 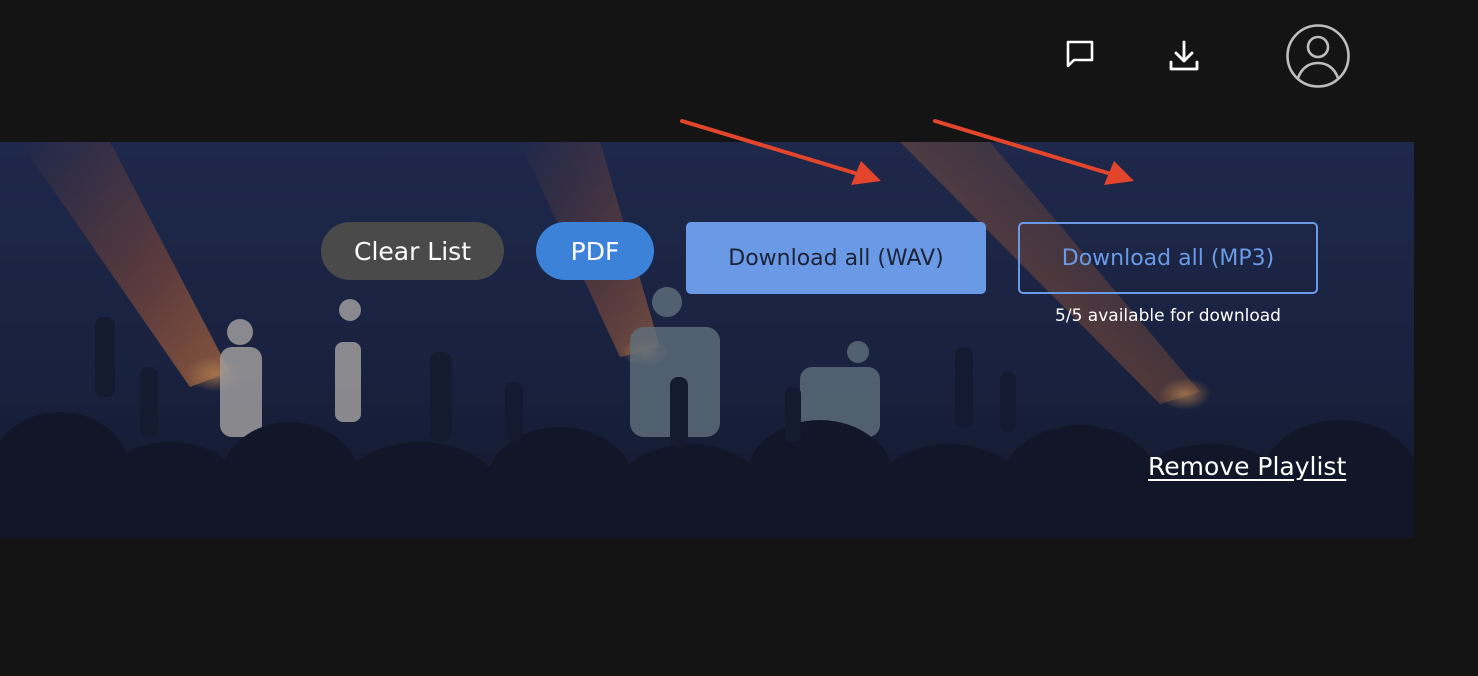 I want to click on user-avatar-icon, so click(x=1318, y=56).